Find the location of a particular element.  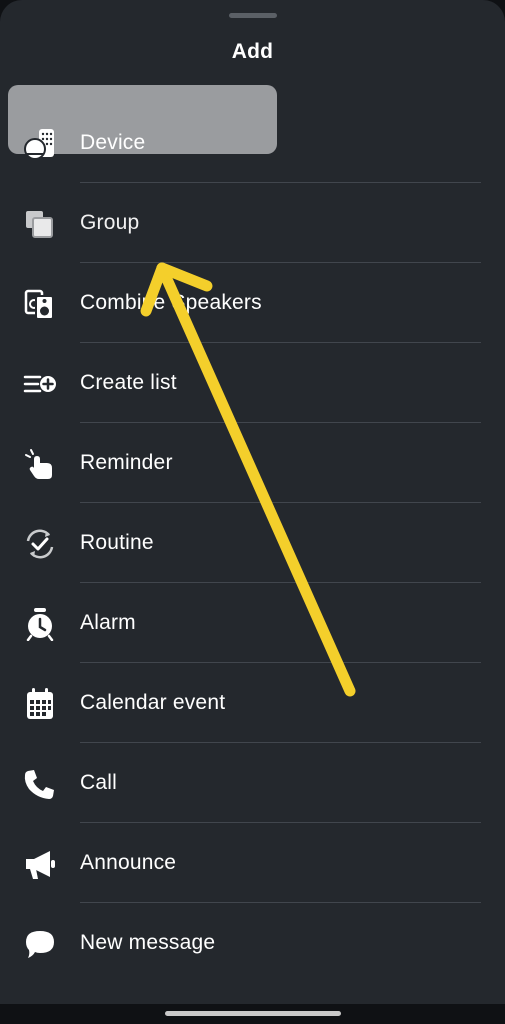

menu-item-new-message: New message is located at coordinates (252, 943).